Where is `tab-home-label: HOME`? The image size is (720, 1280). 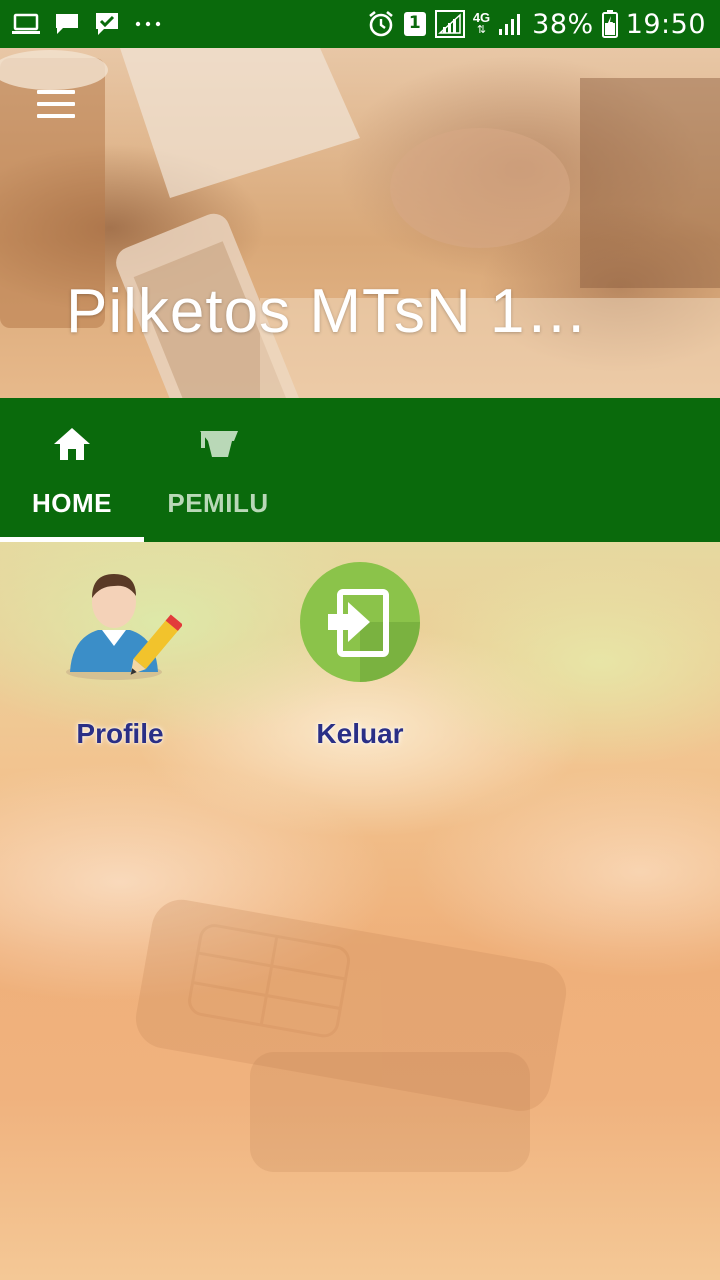 tab-home-label: HOME is located at coordinates (72, 503).